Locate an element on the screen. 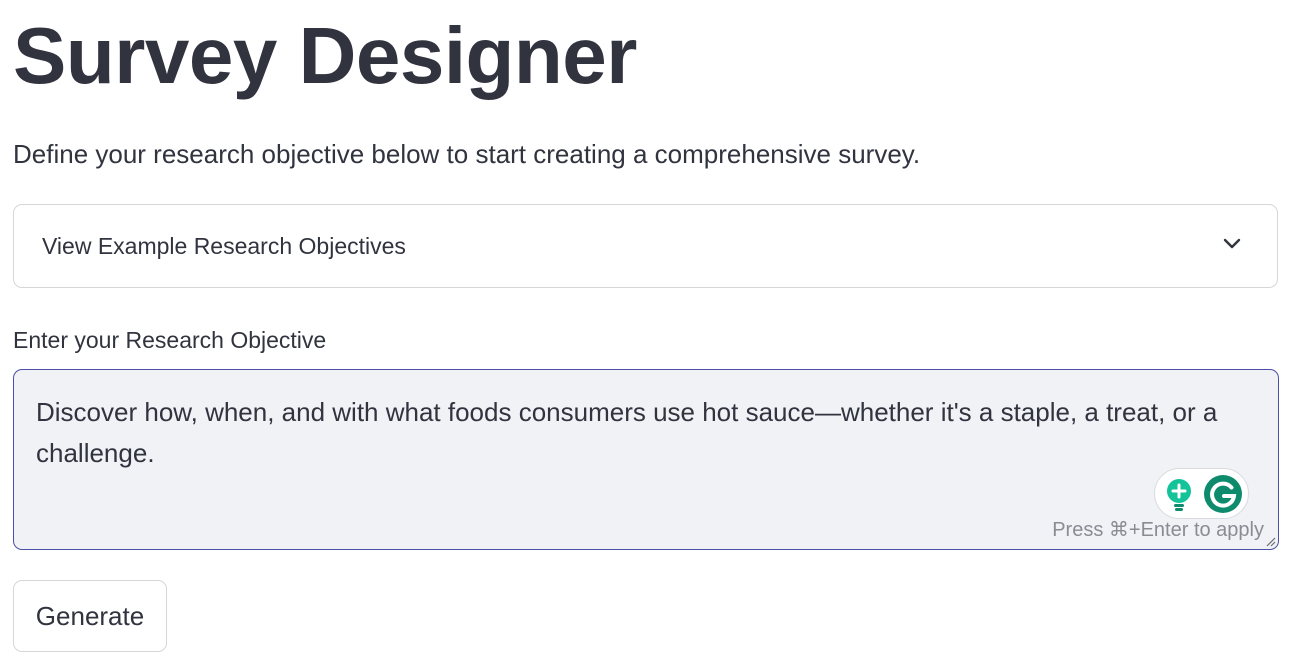 The image size is (1294, 659). chevron-down-icon is located at coordinates (1232, 243).